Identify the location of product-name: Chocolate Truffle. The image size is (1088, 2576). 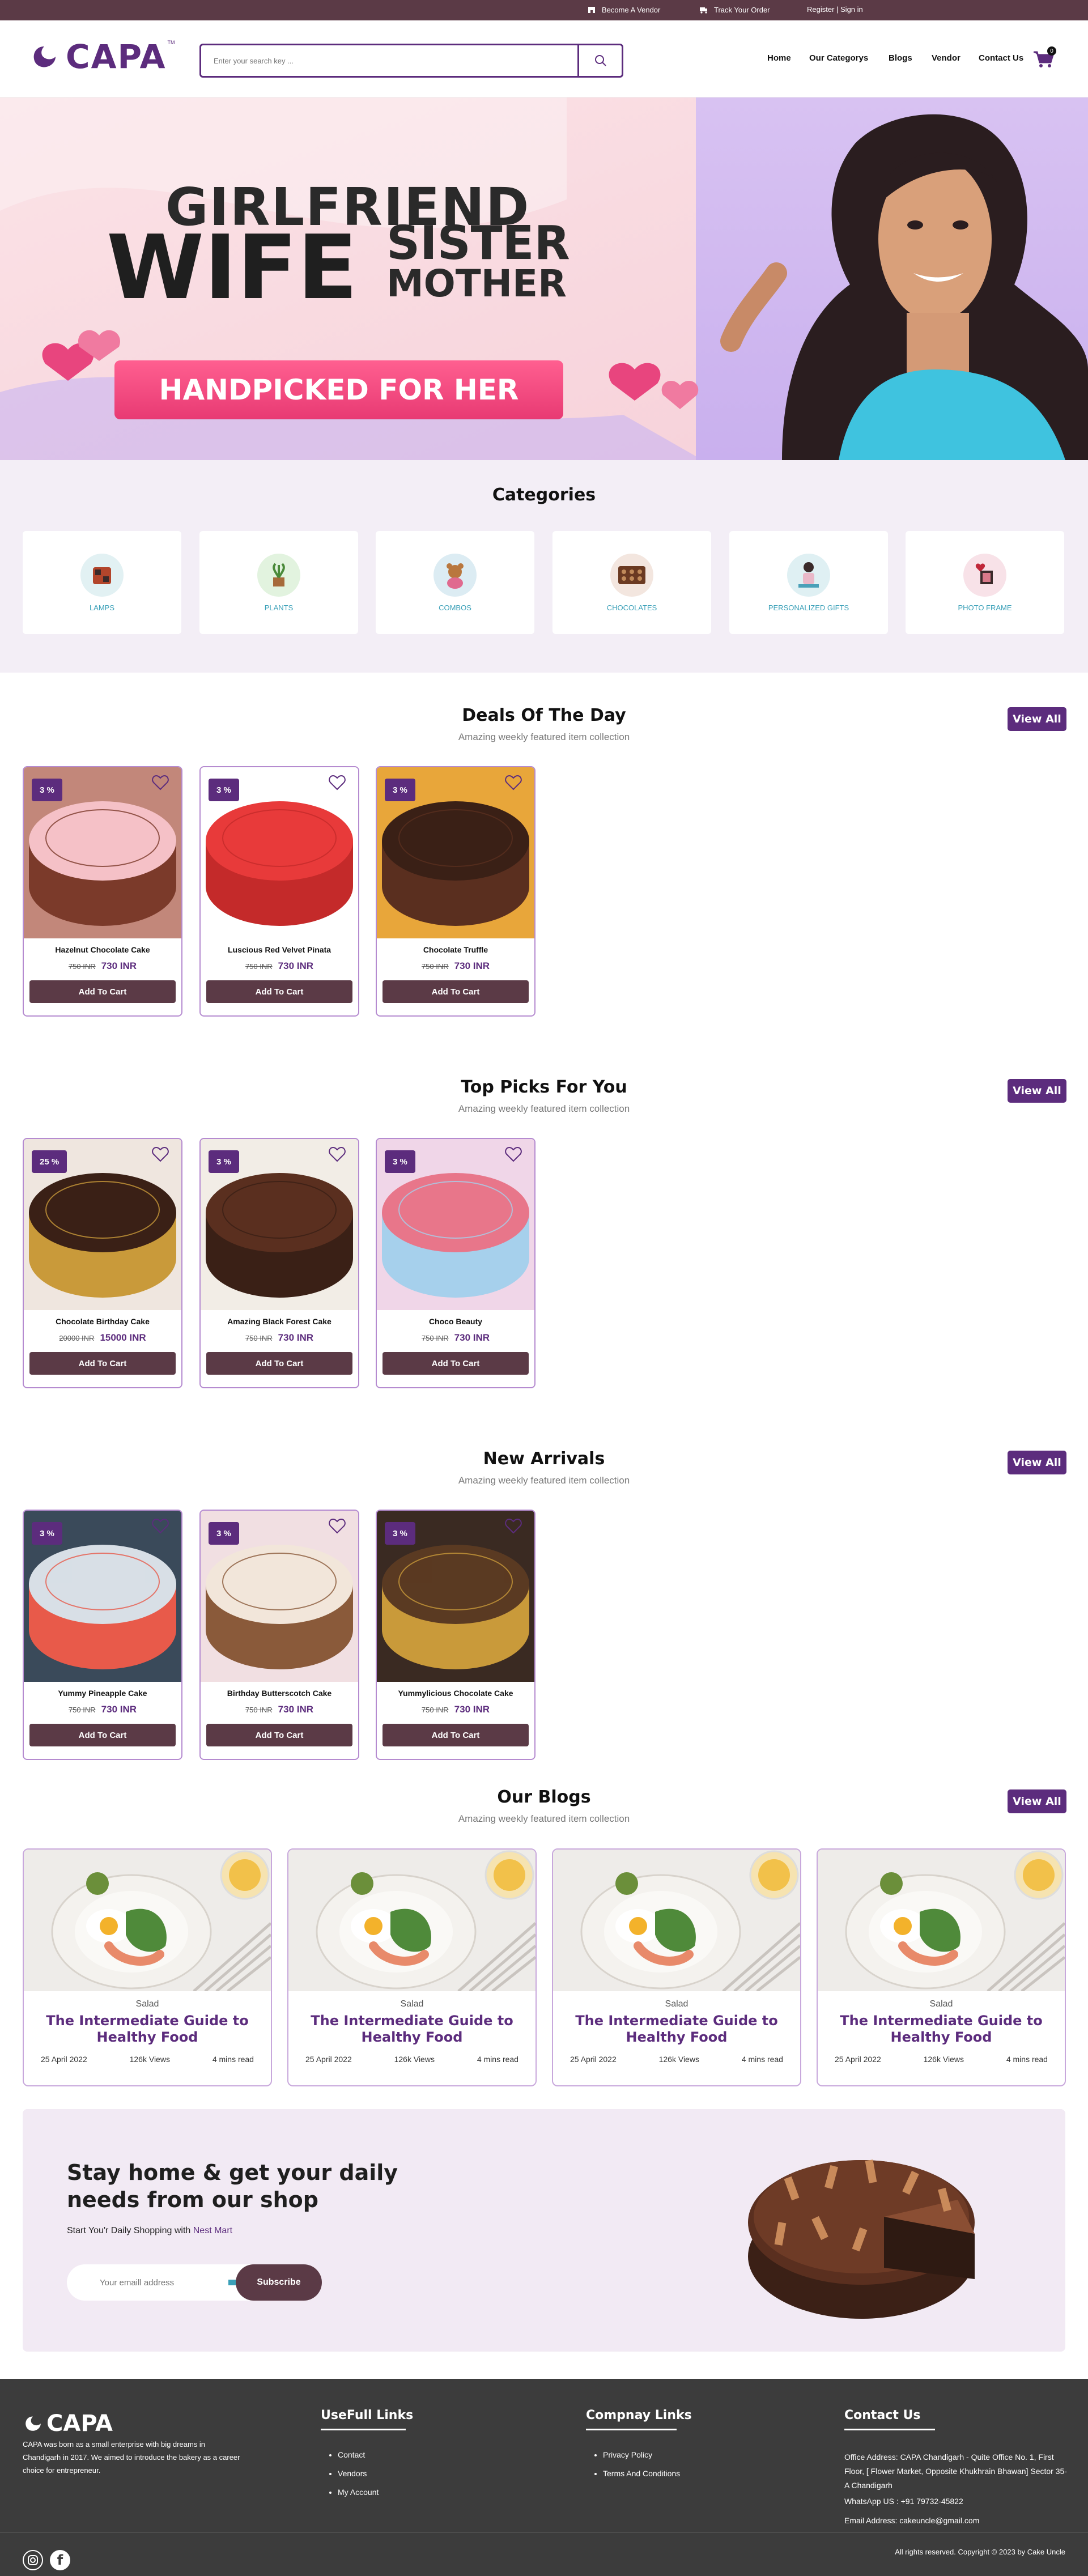
(455, 949).